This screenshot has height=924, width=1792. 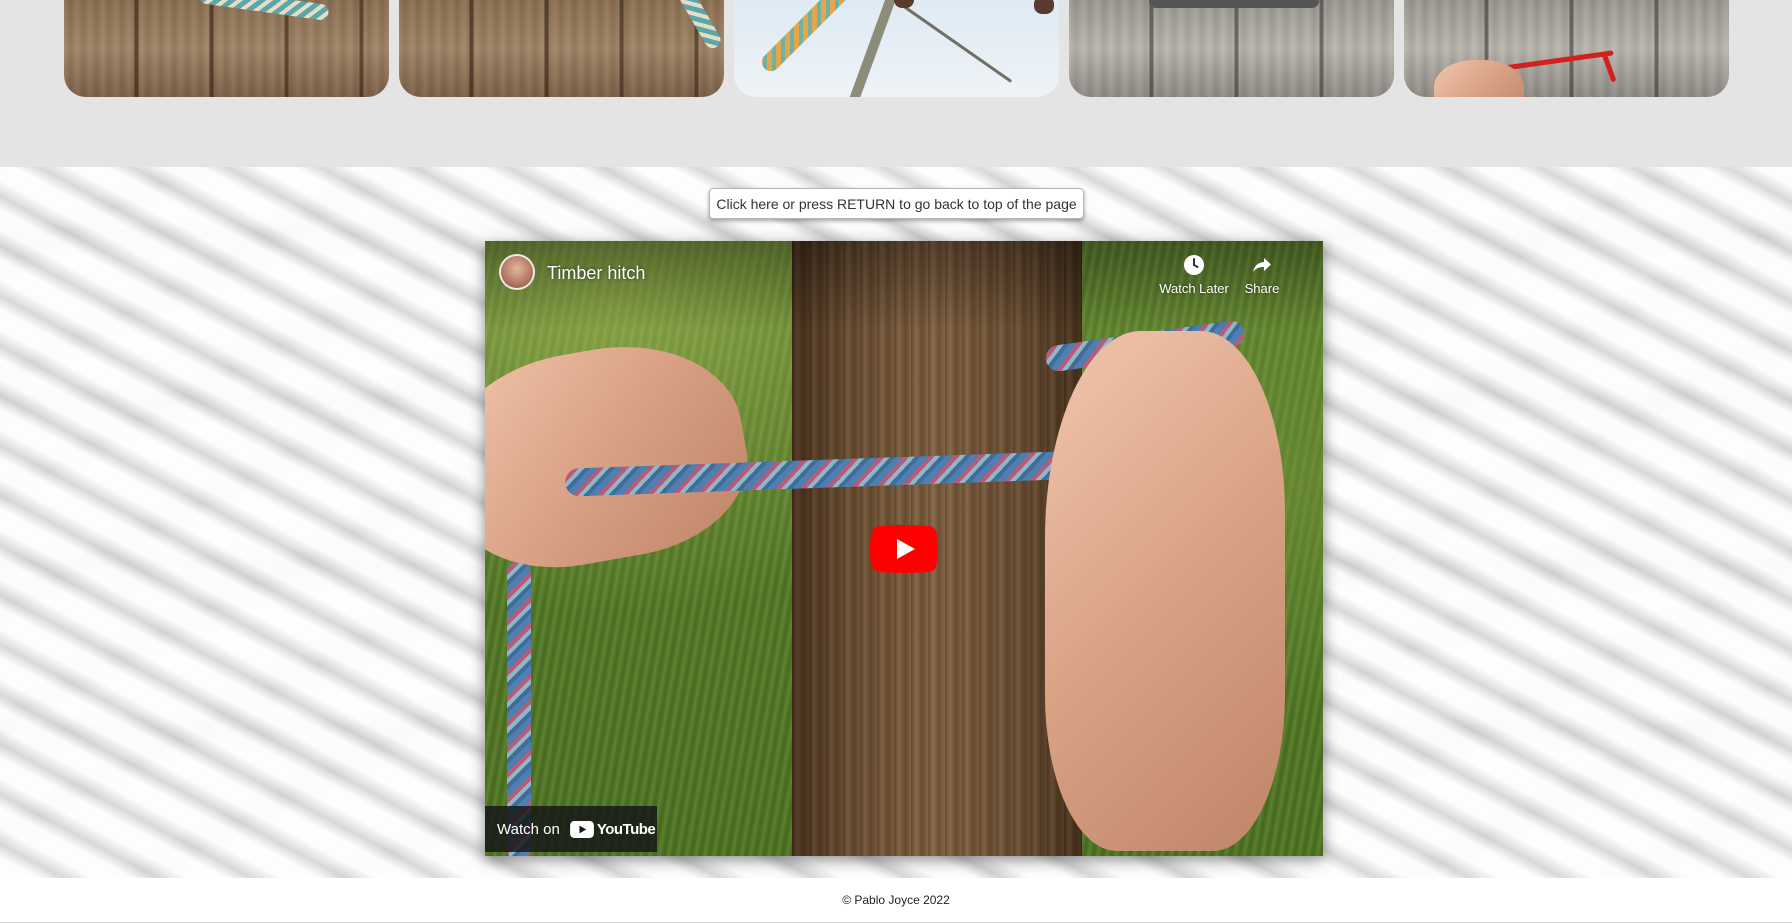 What do you see at coordinates (1234, 4) in the screenshot?
I see `rope-detail` at bounding box center [1234, 4].